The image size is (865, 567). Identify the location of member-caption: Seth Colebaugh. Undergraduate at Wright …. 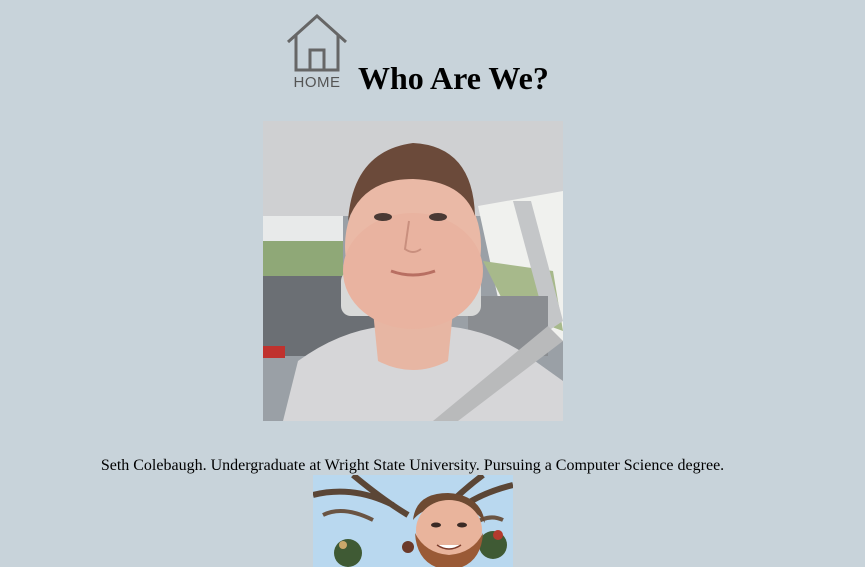
(412, 465).